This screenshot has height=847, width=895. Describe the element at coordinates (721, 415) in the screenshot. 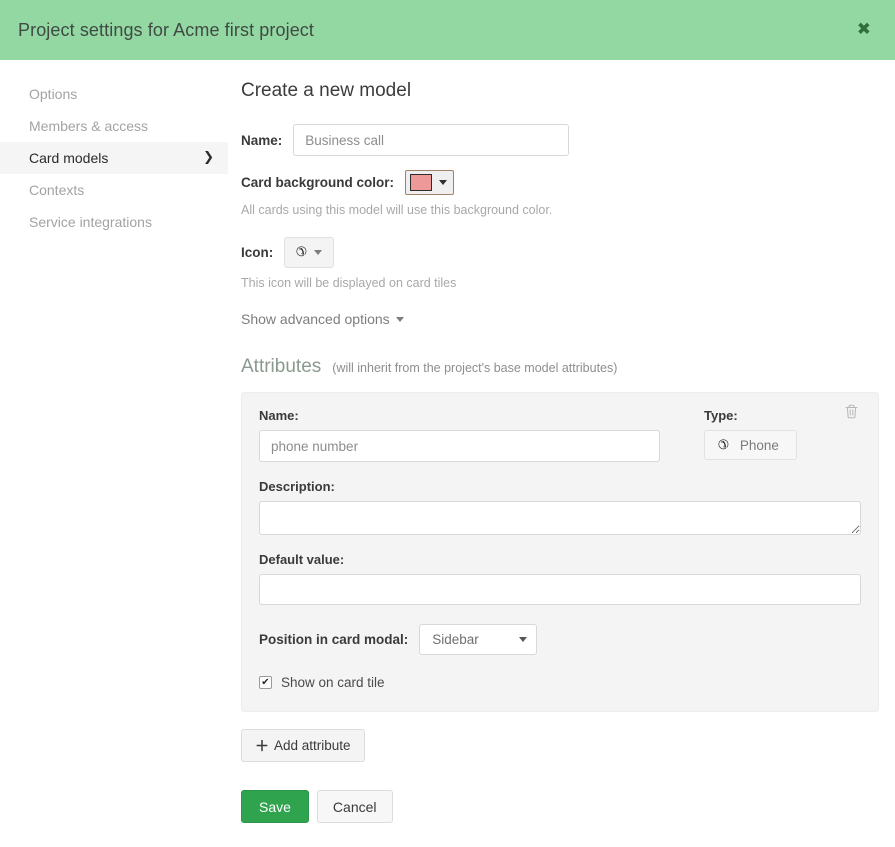

I see `attribute-type-label: Type:` at that location.